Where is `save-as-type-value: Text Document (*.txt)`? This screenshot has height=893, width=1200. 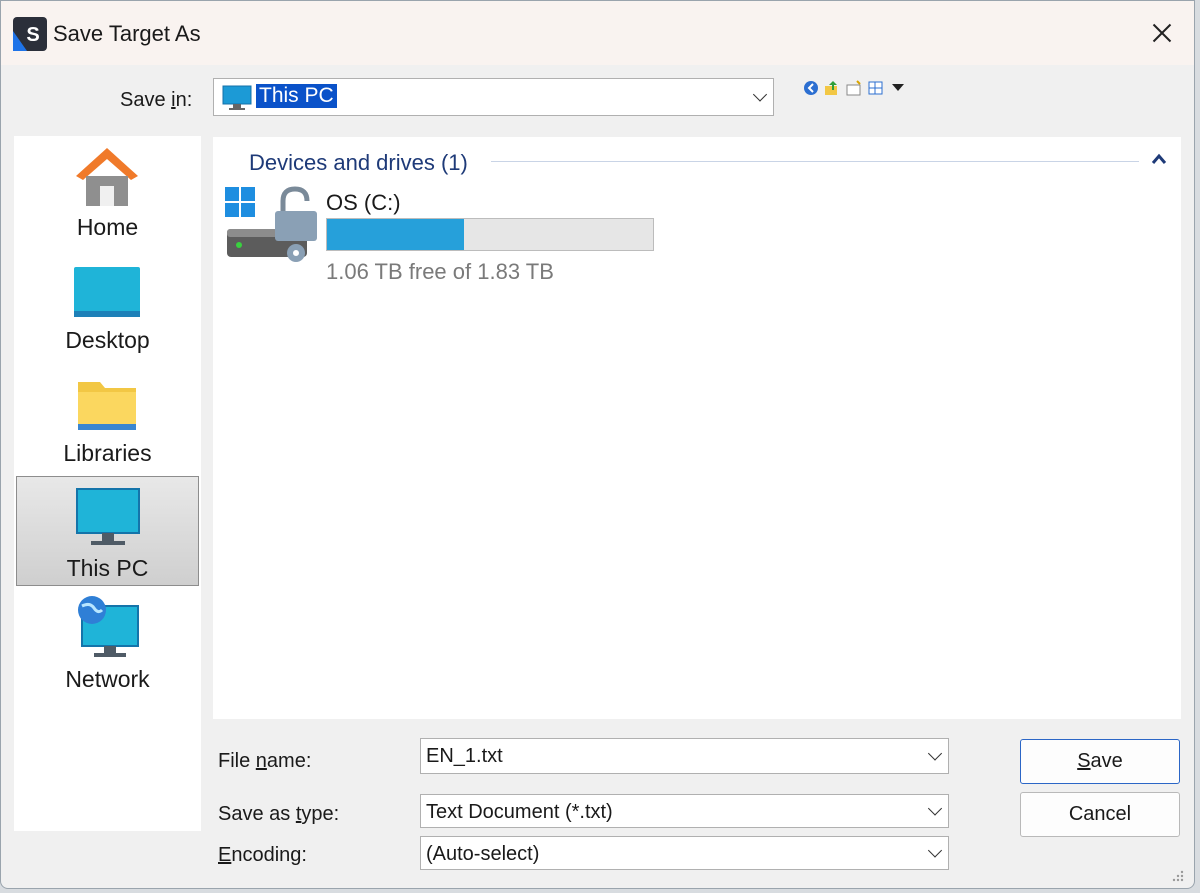
save-as-type-value: Text Document (*.txt) is located at coordinates (519, 812).